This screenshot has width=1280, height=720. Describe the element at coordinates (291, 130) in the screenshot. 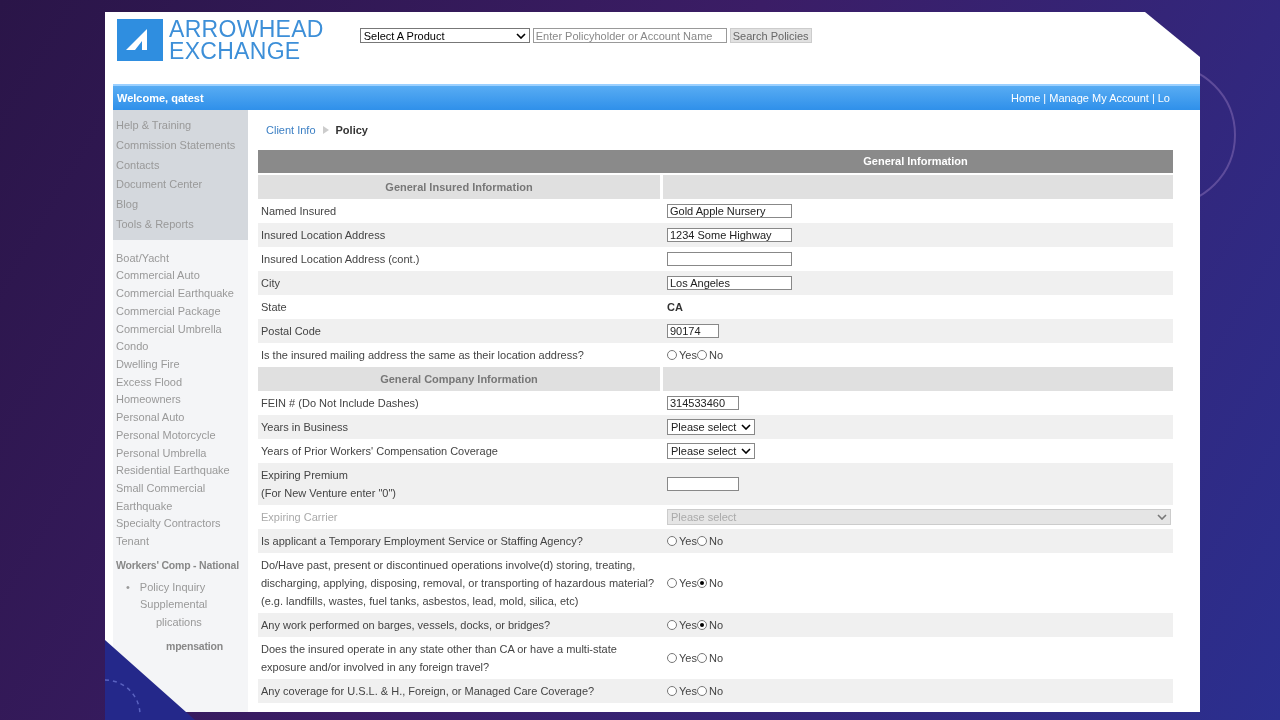

I see `breadcrumb-link: Client Info` at that location.